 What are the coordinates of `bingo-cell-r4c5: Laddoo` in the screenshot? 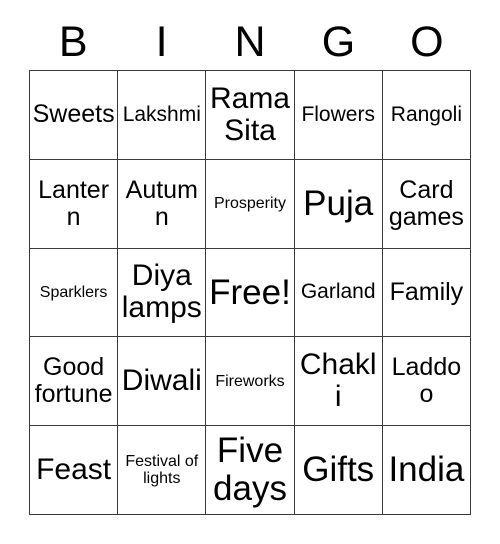 It's located at (426, 382).